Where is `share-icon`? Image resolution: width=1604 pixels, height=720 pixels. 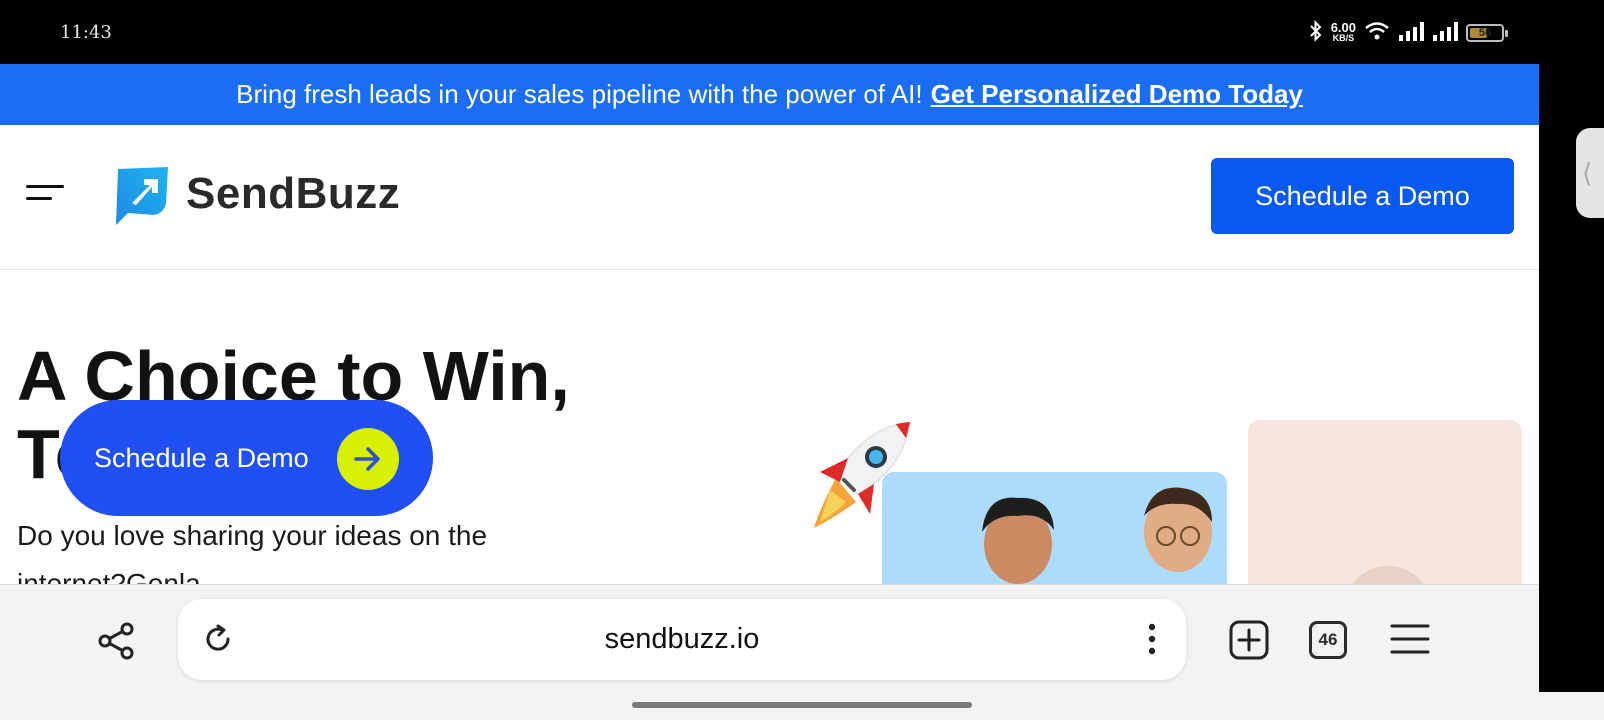 share-icon is located at coordinates (116, 641).